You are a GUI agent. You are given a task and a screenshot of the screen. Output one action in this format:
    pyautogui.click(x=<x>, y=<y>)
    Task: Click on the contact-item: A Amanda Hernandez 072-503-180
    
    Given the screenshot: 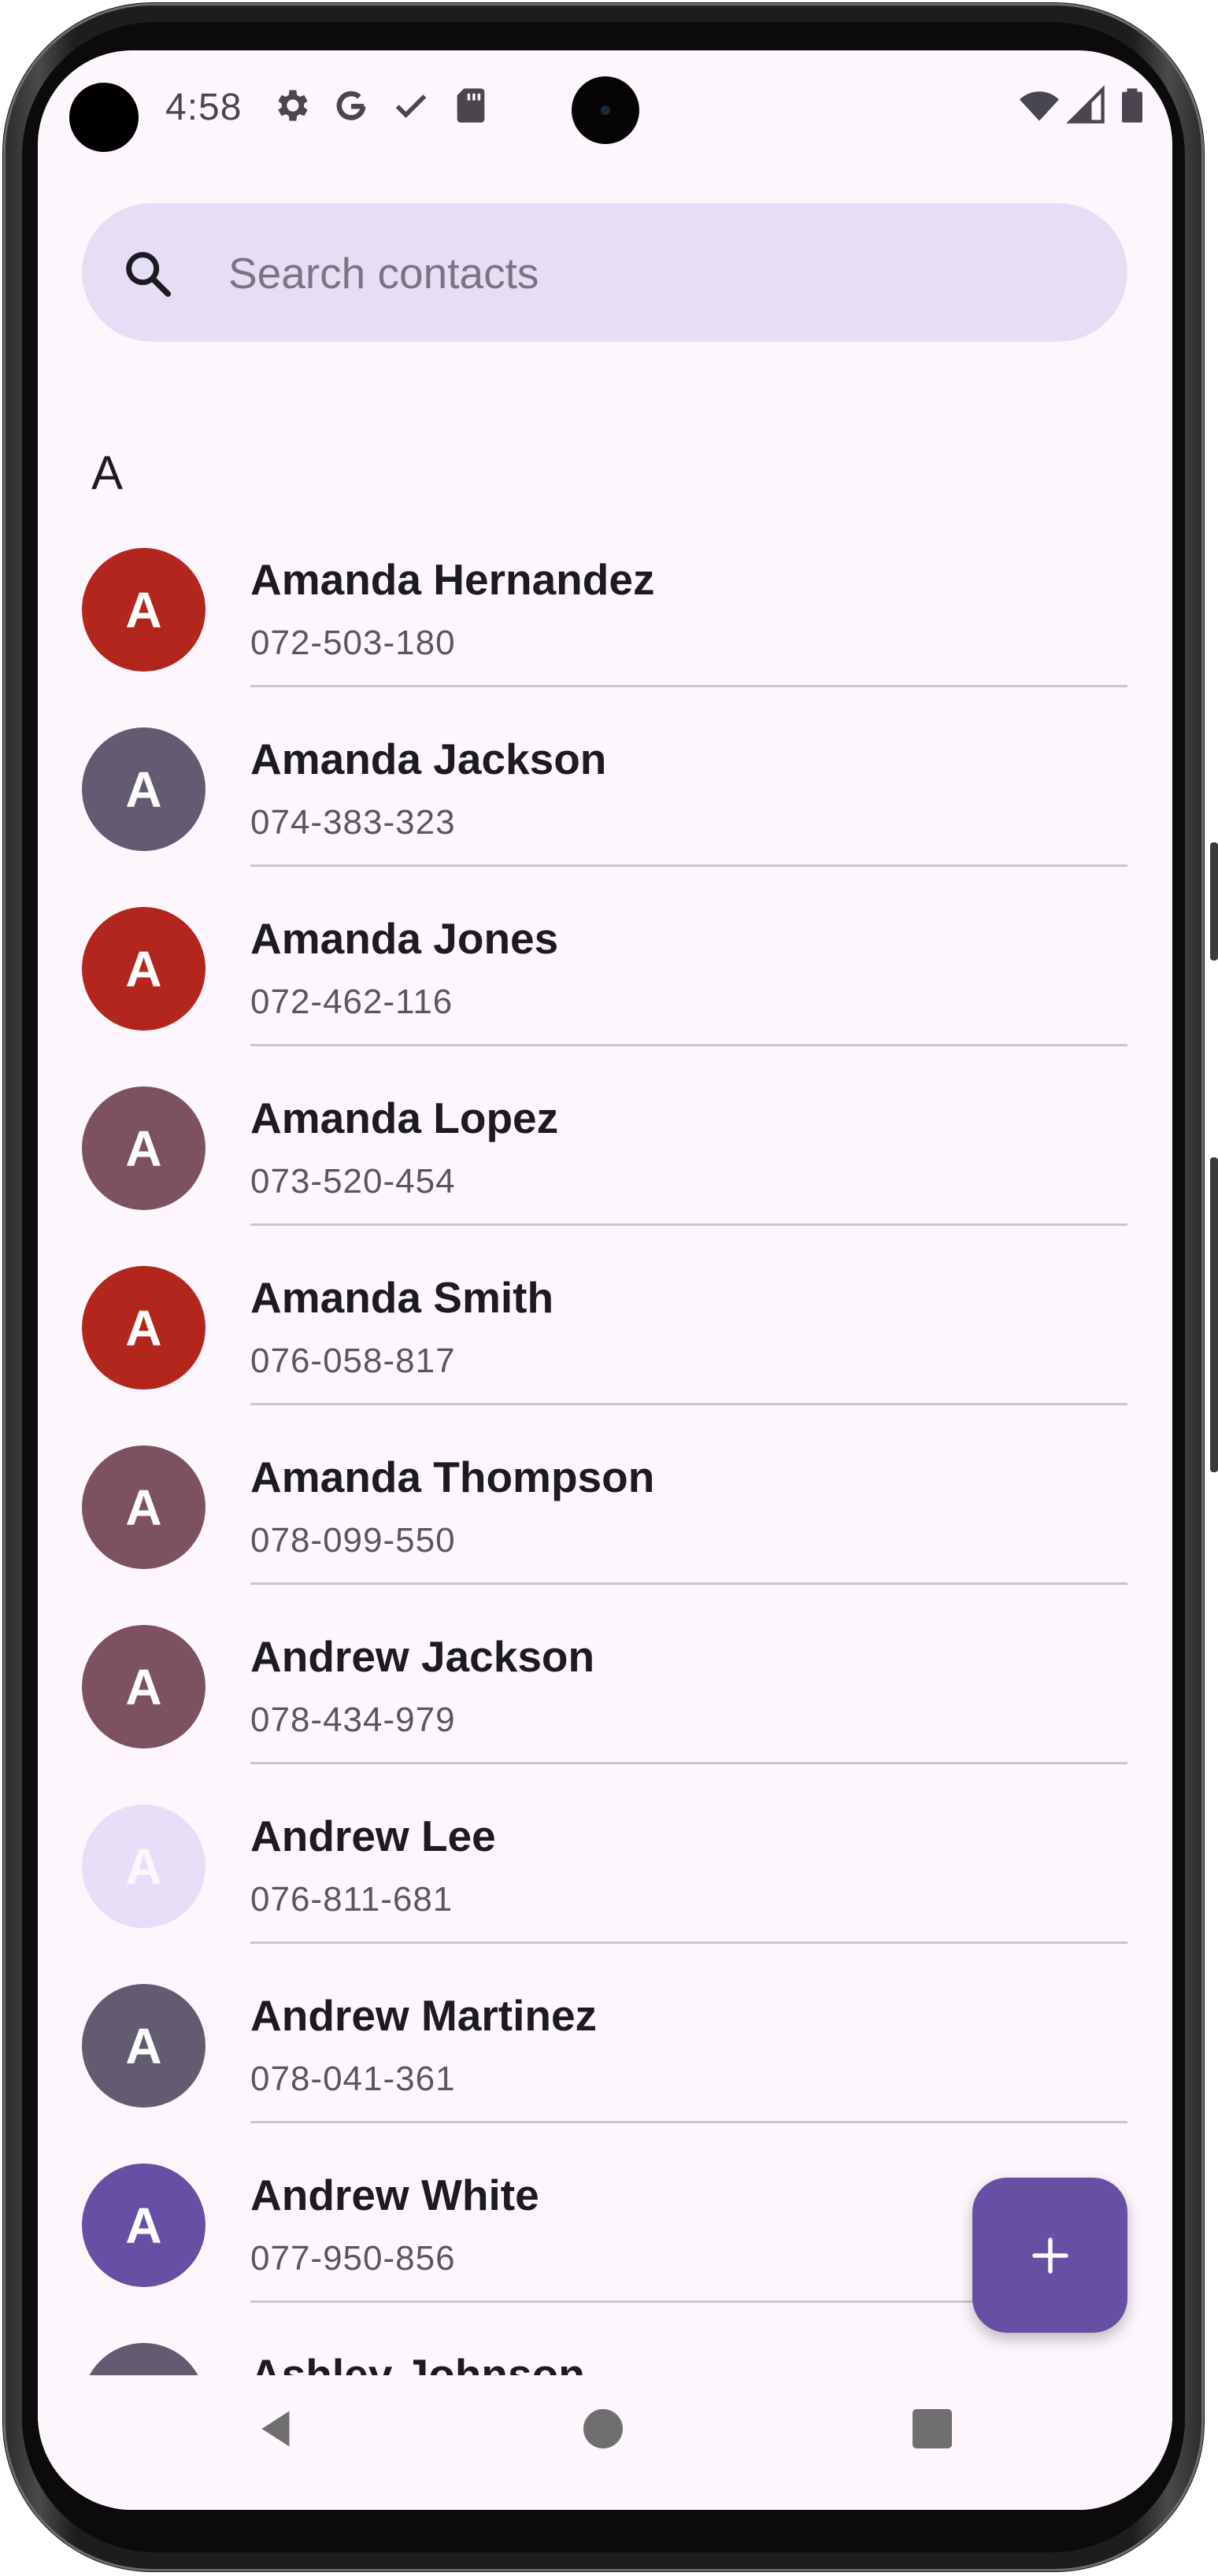 What is the action you would take?
    pyautogui.click(x=605, y=628)
    